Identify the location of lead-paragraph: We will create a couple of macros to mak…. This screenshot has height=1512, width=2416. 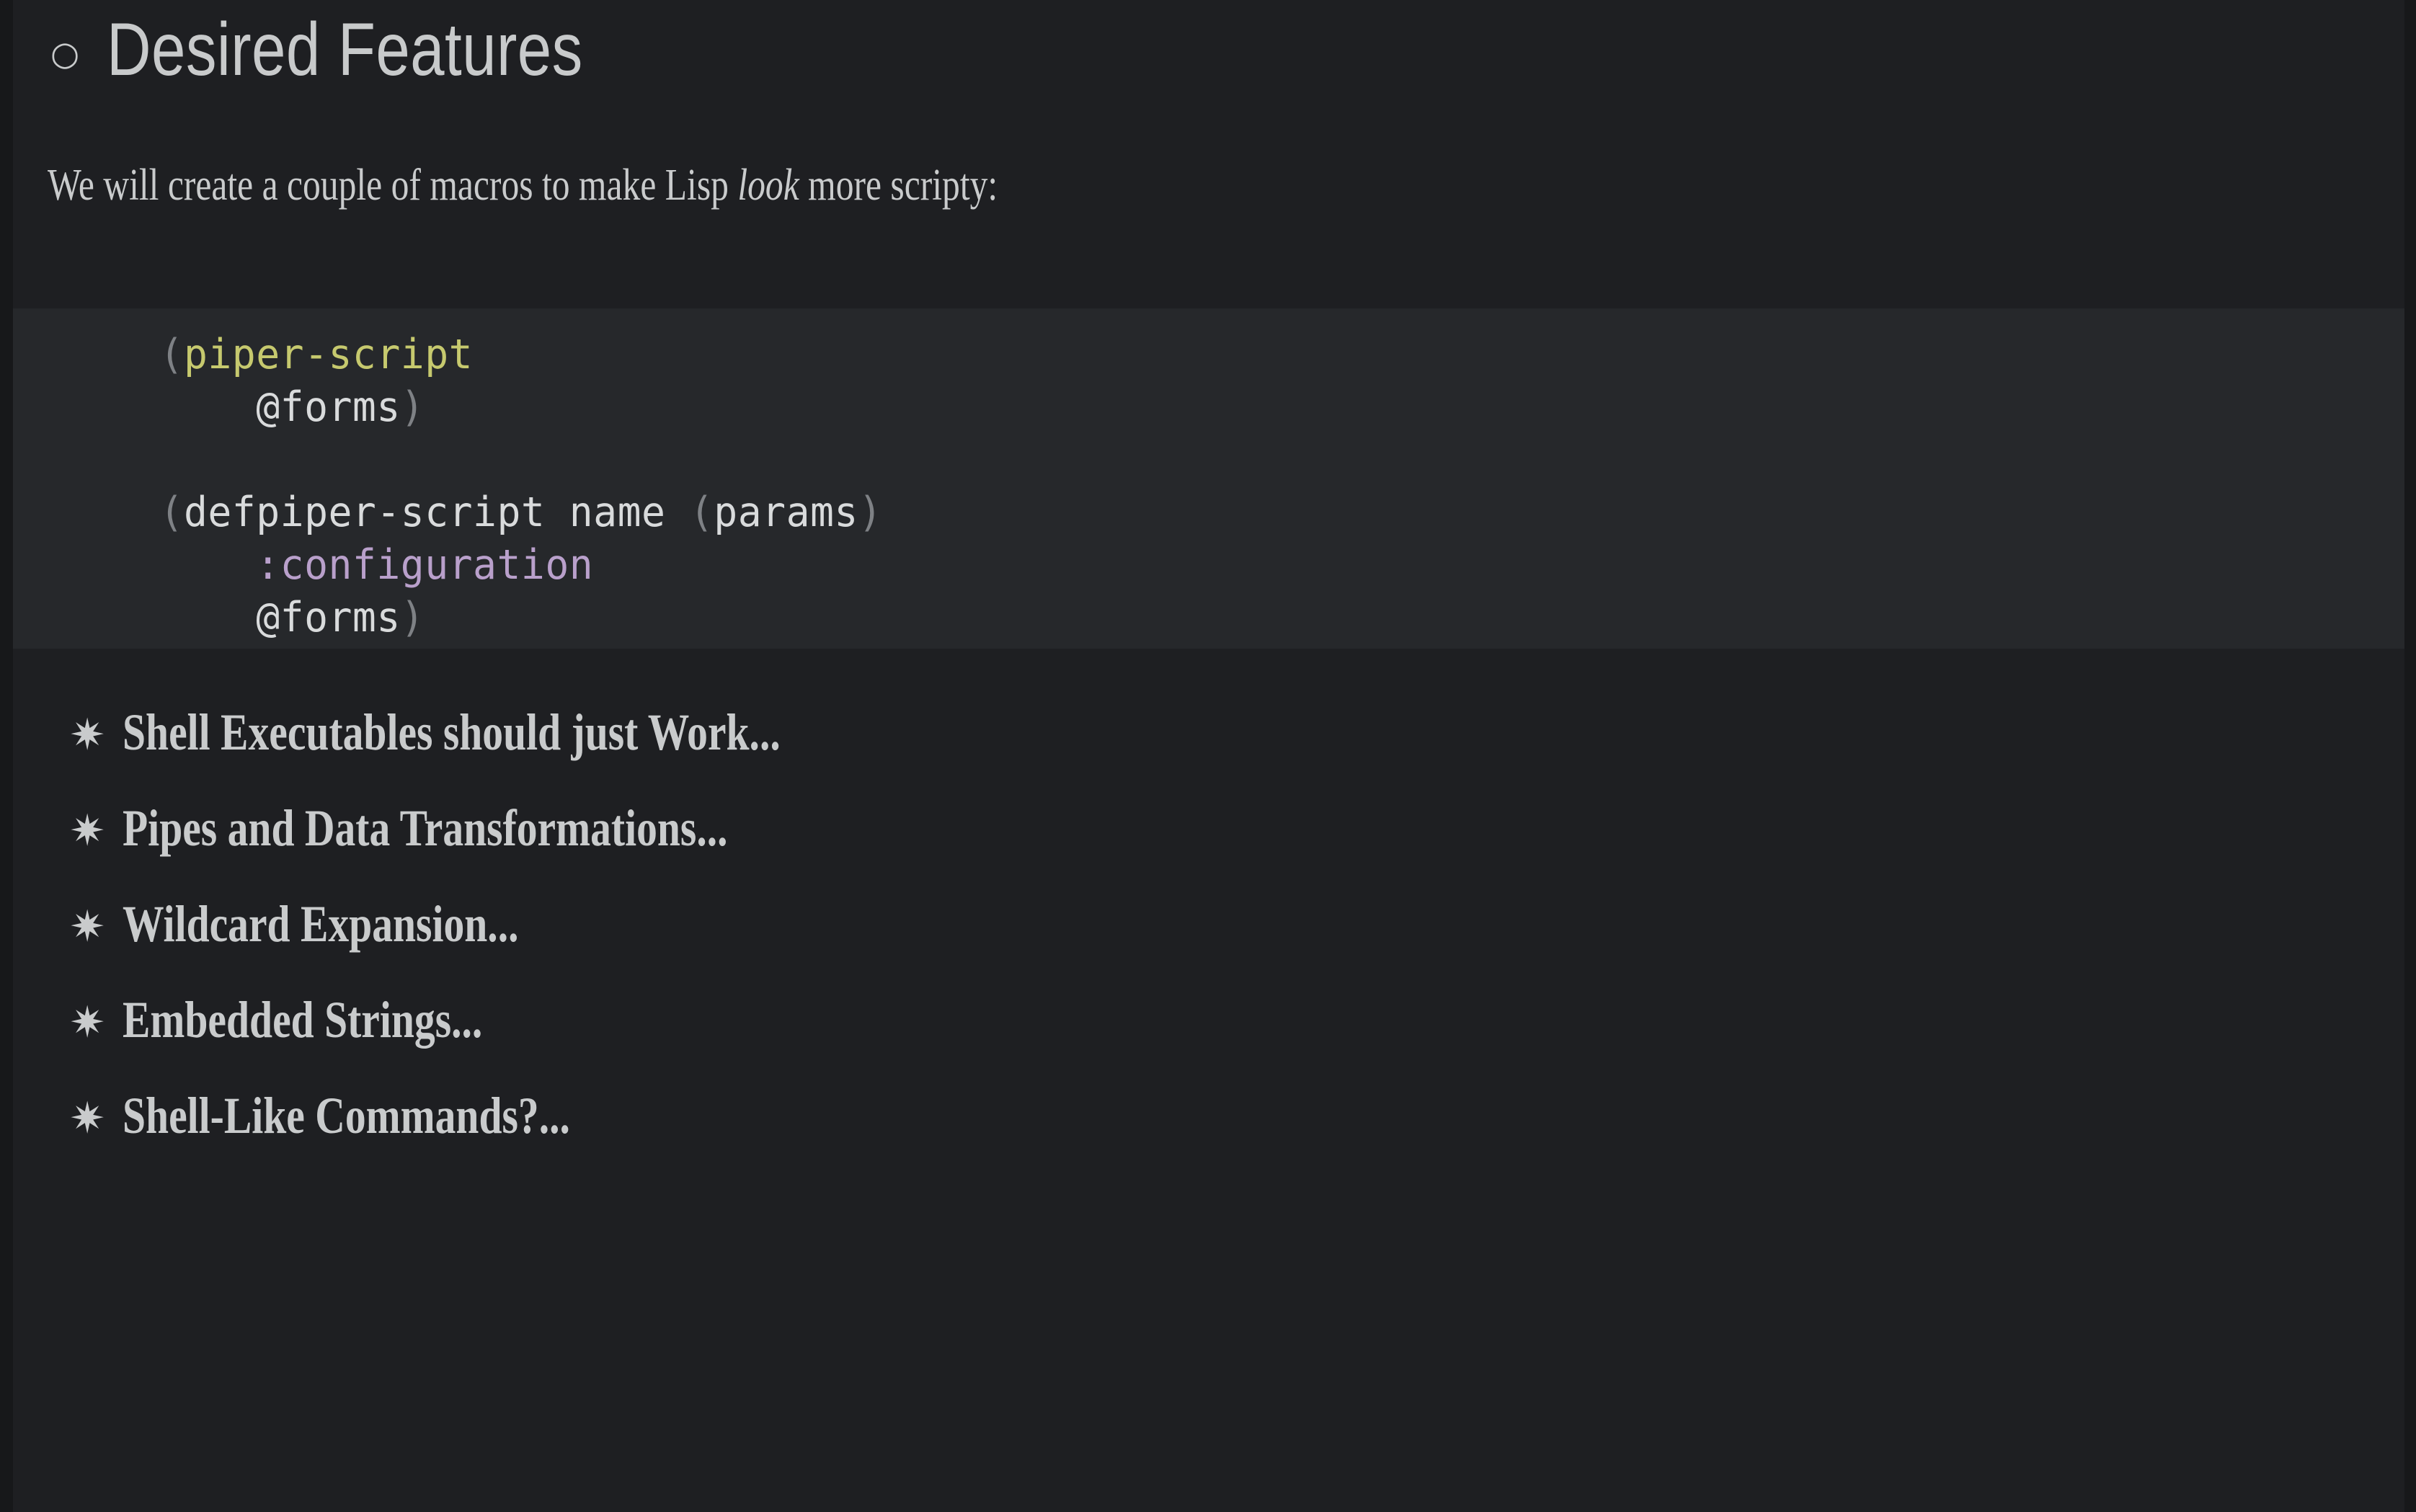
(523, 186).